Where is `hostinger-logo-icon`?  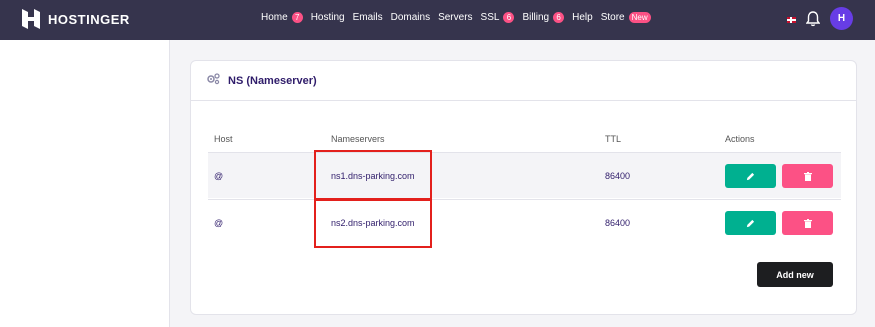 hostinger-logo-icon is located at coordinates (31, 19).